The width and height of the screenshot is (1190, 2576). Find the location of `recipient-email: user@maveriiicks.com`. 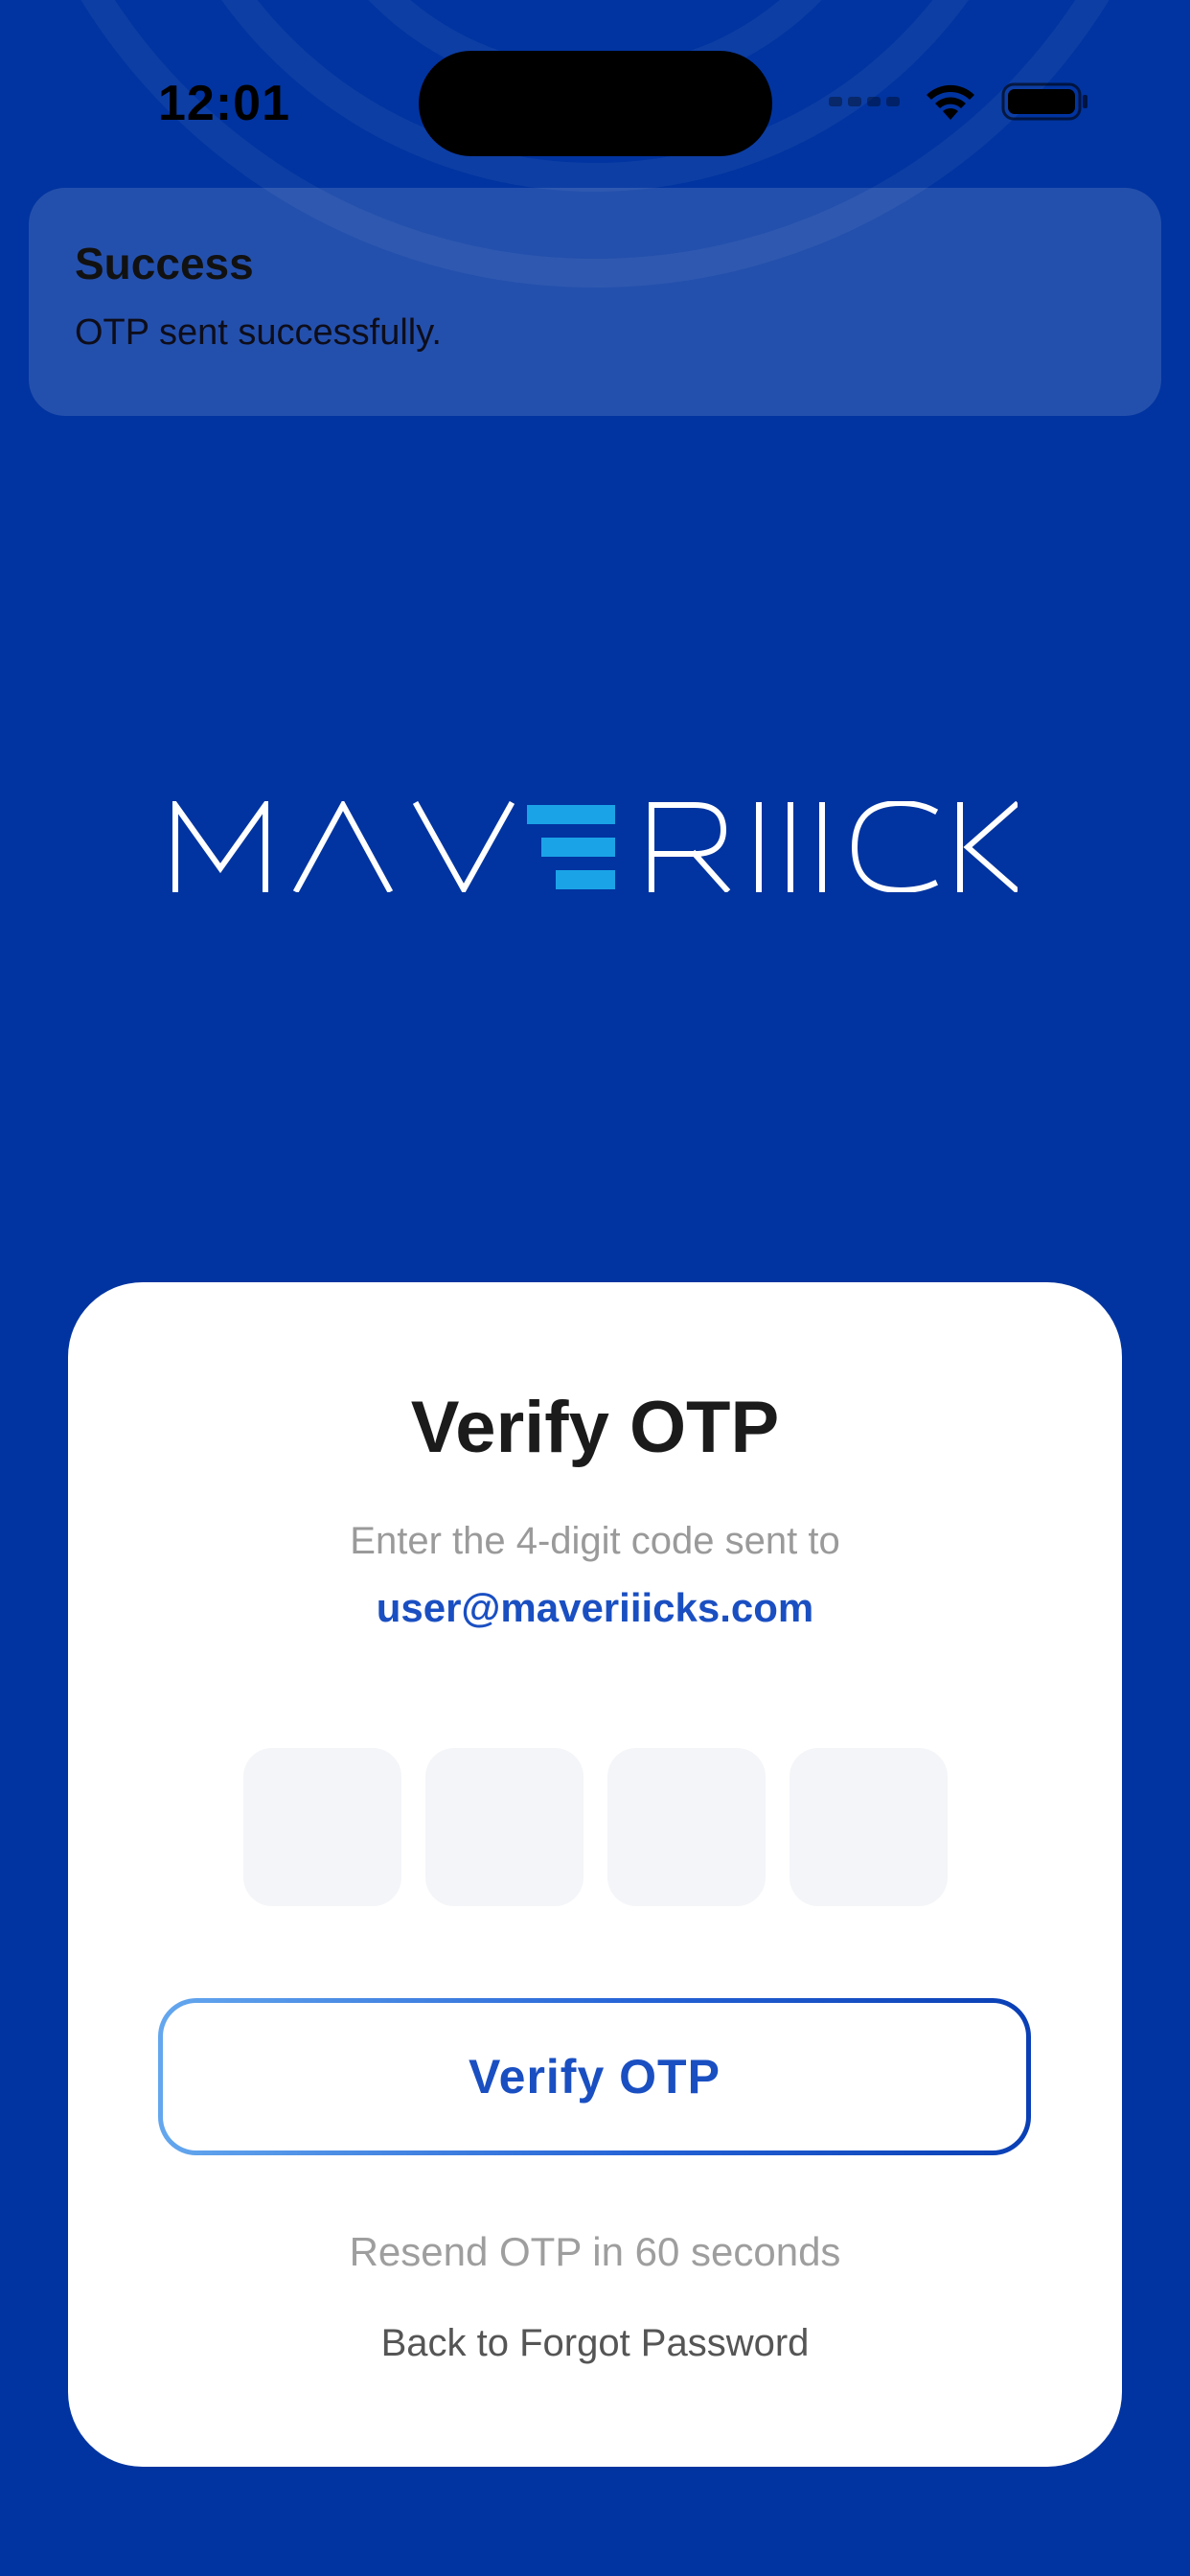

recipient-email: user@maveriiicks.com is located at coordinates (595, 1607).